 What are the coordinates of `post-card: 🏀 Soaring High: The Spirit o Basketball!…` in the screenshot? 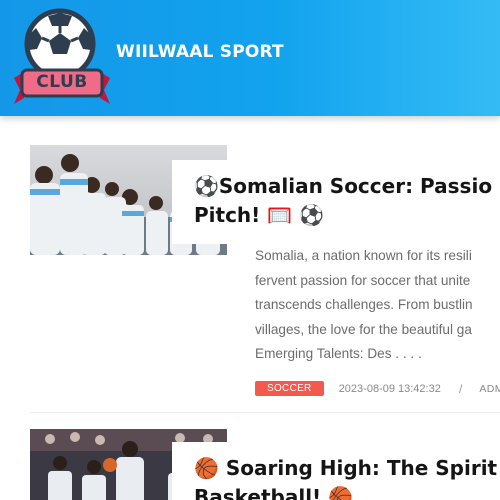 It's located at (250, 464).